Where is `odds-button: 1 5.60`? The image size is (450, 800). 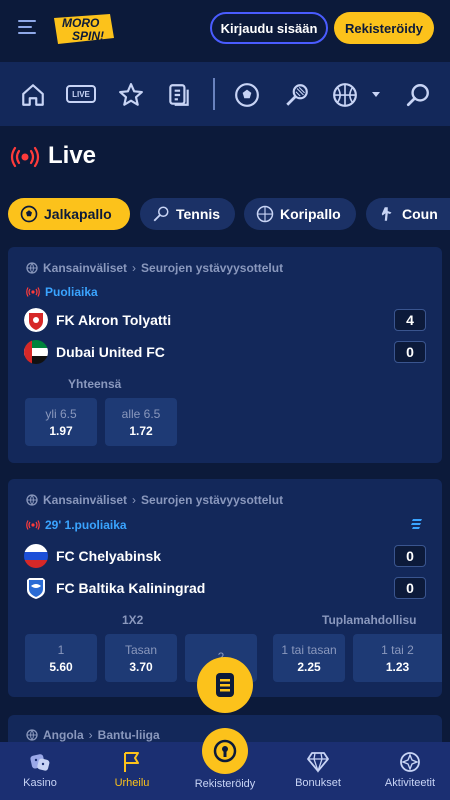 odds-button: 1 5.60 is located at coordinates (61, 658).